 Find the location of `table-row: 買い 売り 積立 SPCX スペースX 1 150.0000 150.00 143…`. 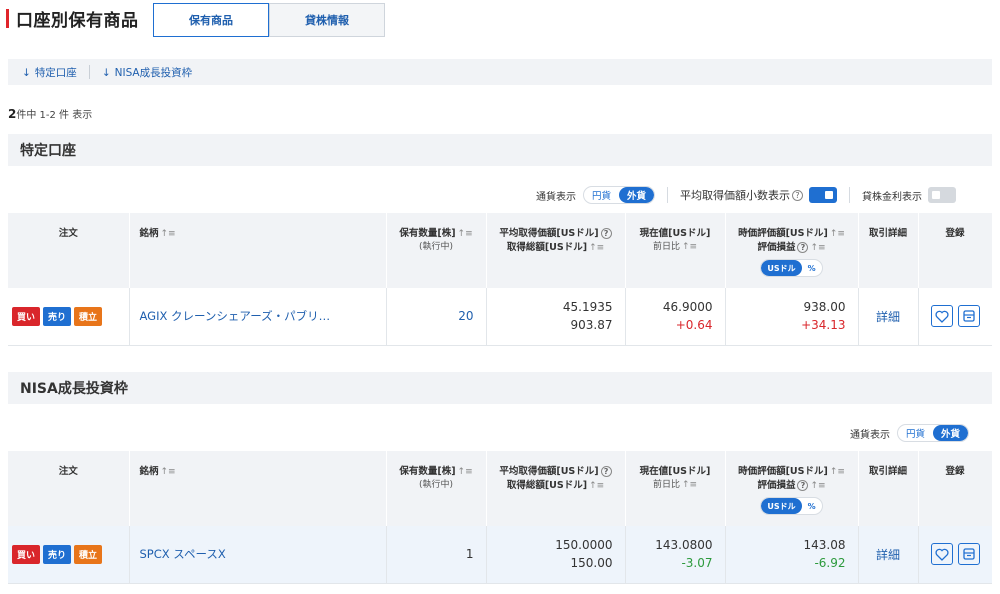

table-row: 買い 売り 積立 SPCX スペースX 1 150.0000 150.00 143… is located at coordinates (500, 555).